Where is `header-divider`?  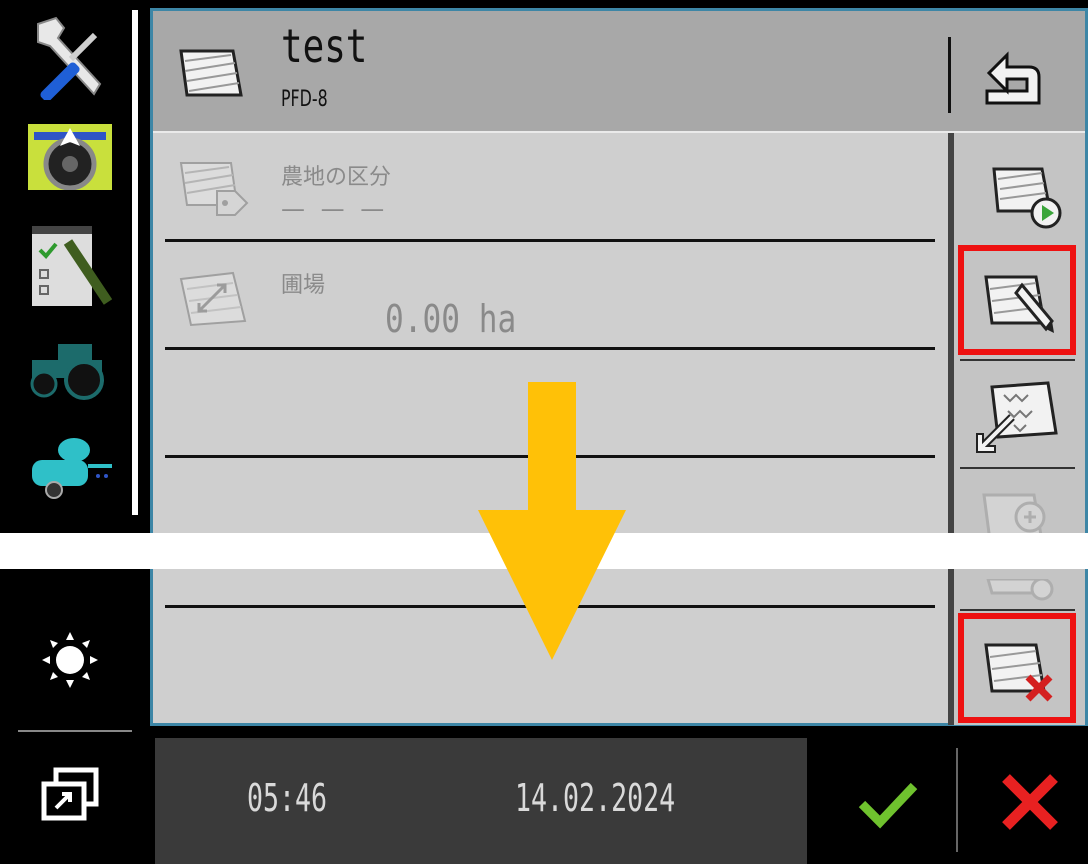
header-divider is located at coordinates (949, 75).